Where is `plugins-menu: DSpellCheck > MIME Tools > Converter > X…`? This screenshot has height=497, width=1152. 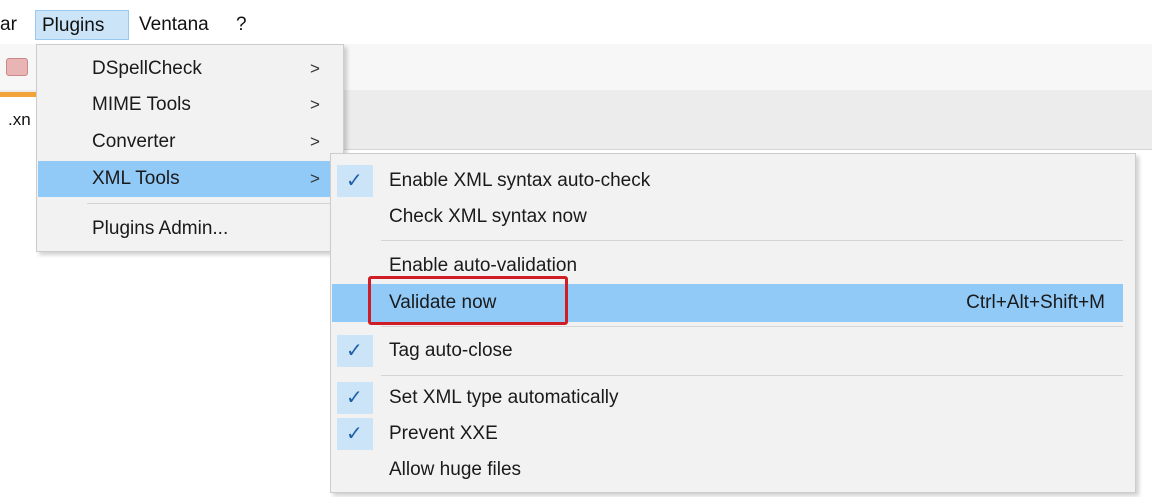
plugins-menu: DSpellCheck > MIME Tools > Converter > X… is located at coordinates (190, 148).